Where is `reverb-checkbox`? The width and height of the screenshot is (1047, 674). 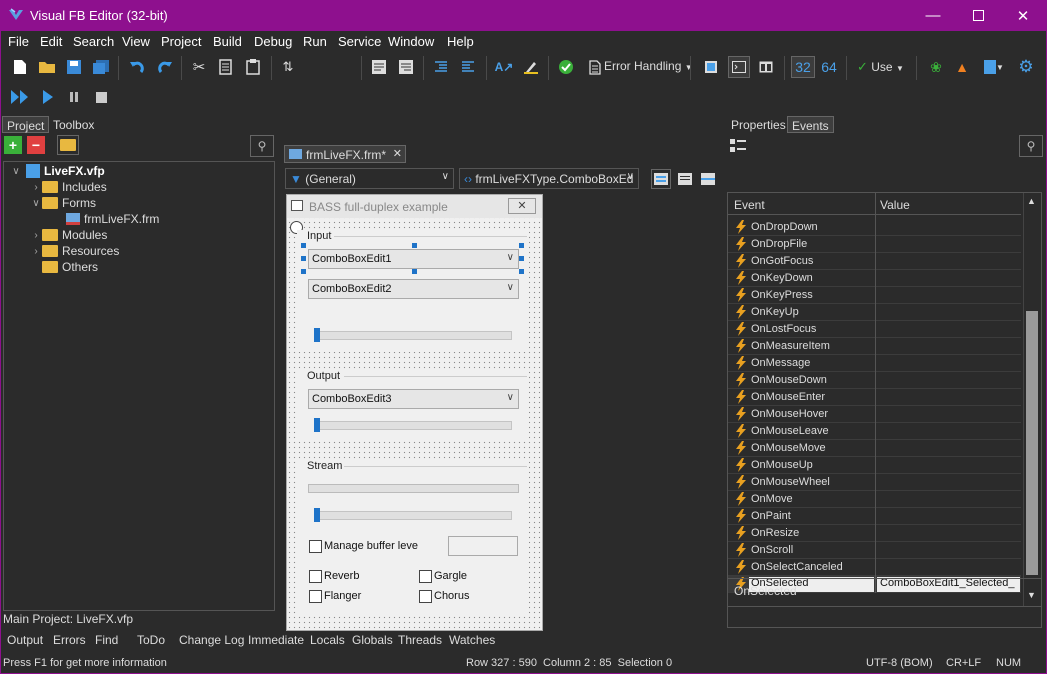 reverb-checkbox is located at coordinates (315, 576).